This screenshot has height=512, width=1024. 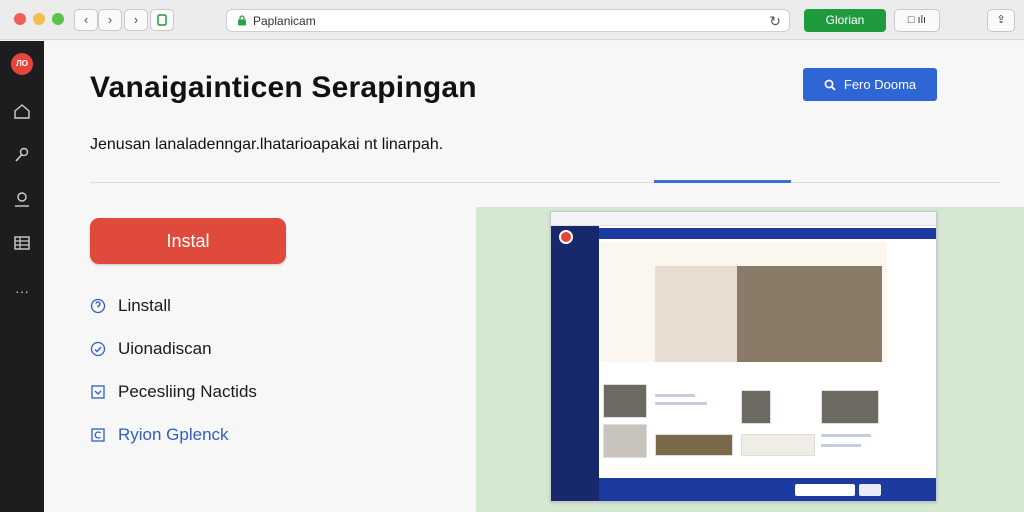 What do you see at coordinates (22, 155) in the screenshot?
I see `tool-icon` at bounding box center [22, 155].